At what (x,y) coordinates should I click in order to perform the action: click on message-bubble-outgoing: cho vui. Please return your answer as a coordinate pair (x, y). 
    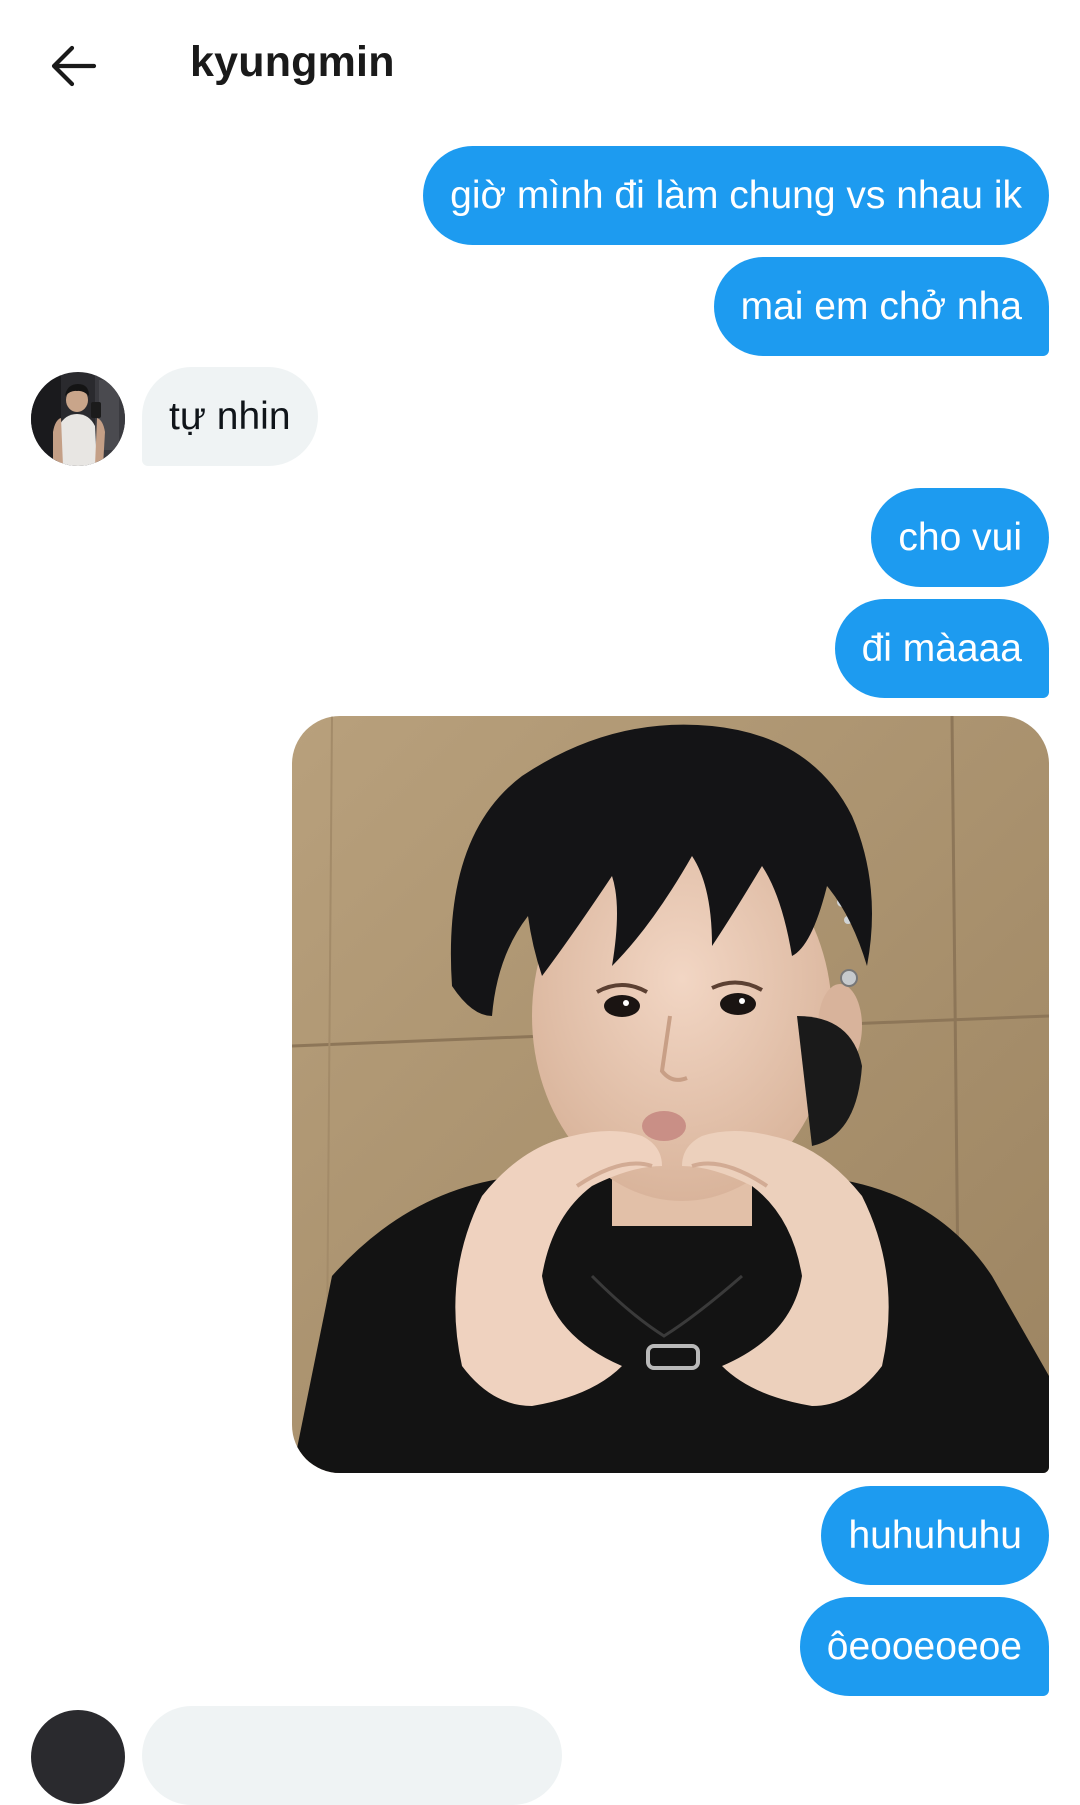
    Looking at the image, I should click on (960, 537).